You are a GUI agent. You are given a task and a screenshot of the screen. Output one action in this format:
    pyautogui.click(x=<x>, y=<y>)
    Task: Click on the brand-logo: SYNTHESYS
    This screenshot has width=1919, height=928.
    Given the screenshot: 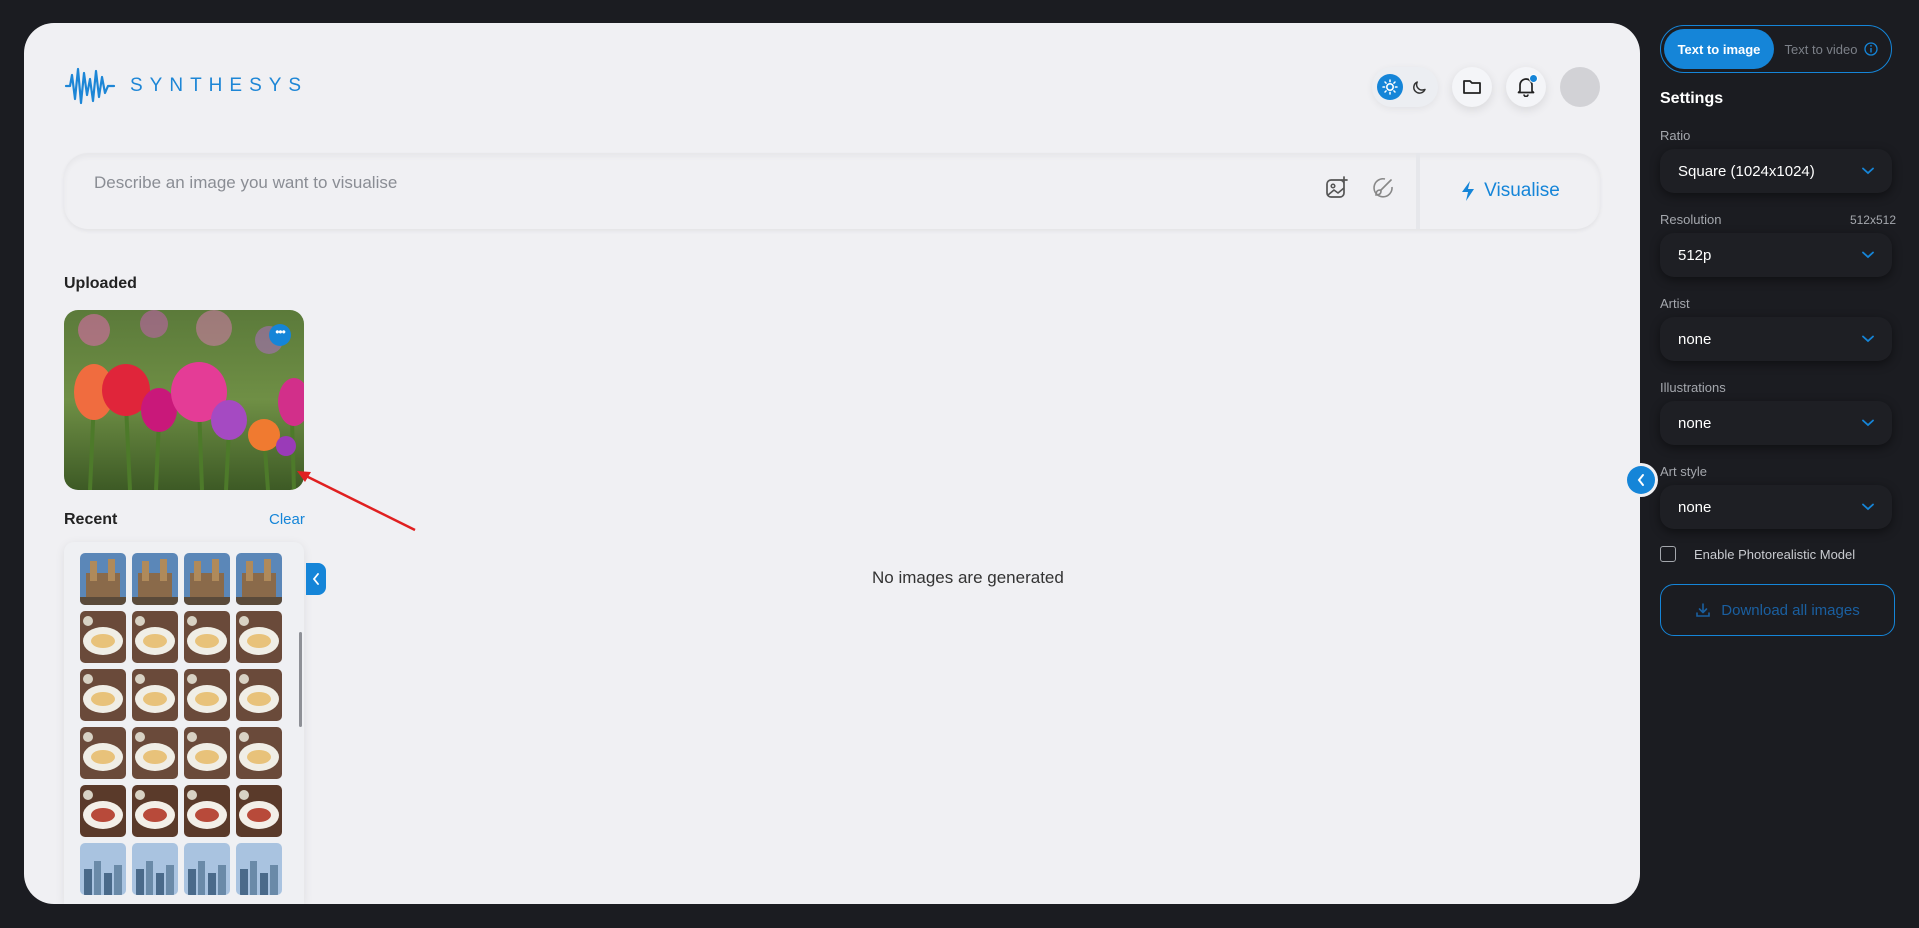 What is the action you would take?
    pyautogui.click(x=186, y=86)
    